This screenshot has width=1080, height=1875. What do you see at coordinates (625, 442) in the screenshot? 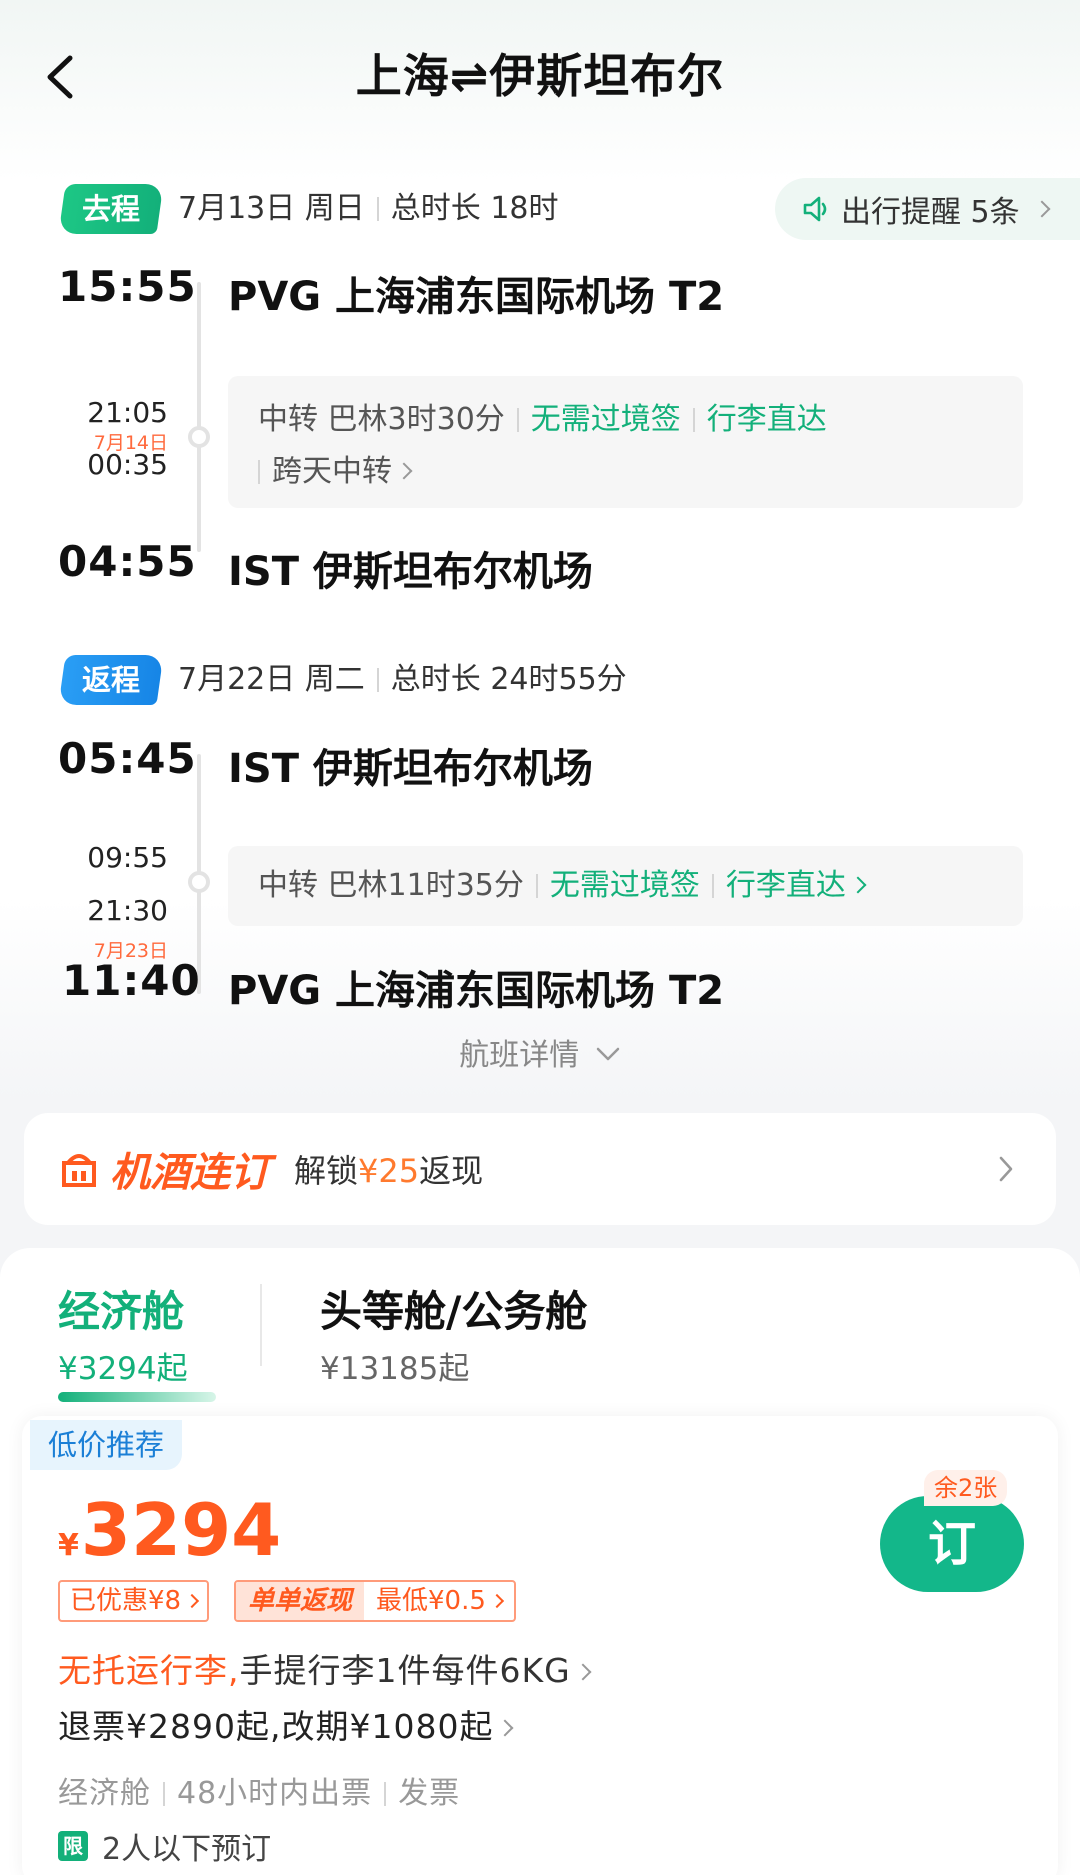
I see `outbound-transfer-box: 中转 巴林3时30分 无需过境签 行李直达 跨天中转` at bounding box center [625, 442].